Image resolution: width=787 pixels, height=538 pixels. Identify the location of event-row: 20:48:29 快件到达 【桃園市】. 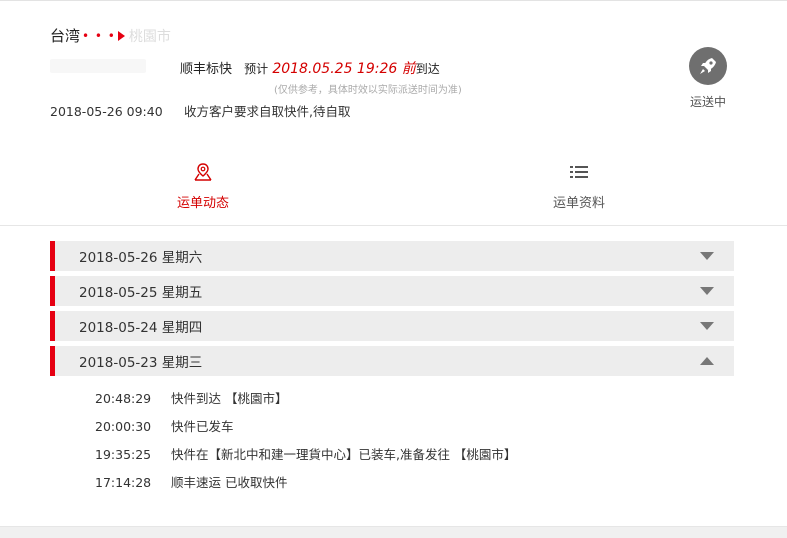
(191, 397).